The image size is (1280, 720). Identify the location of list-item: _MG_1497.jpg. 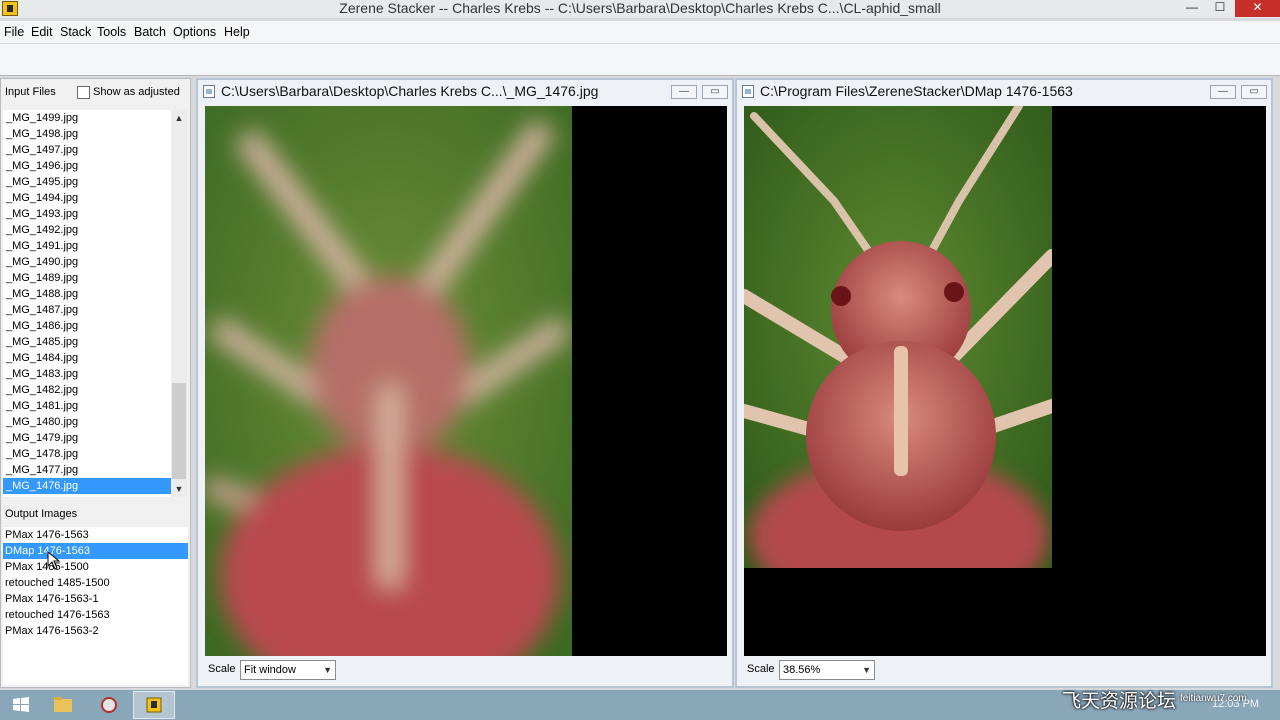
(87, 150).